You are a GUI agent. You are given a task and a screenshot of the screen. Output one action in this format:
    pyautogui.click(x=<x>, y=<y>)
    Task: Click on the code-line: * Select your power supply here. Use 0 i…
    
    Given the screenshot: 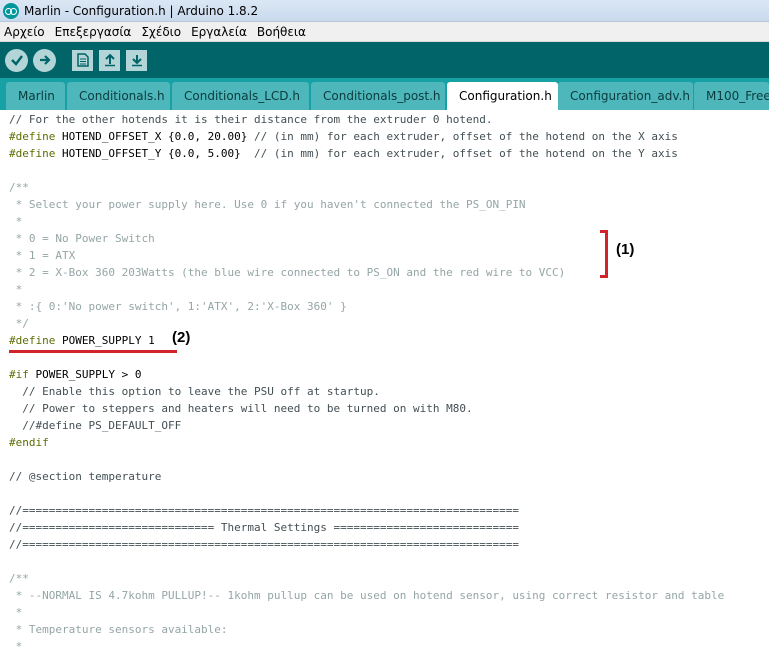 What is the action you would take?
    pyautogui.click(x=267, y=204)
    